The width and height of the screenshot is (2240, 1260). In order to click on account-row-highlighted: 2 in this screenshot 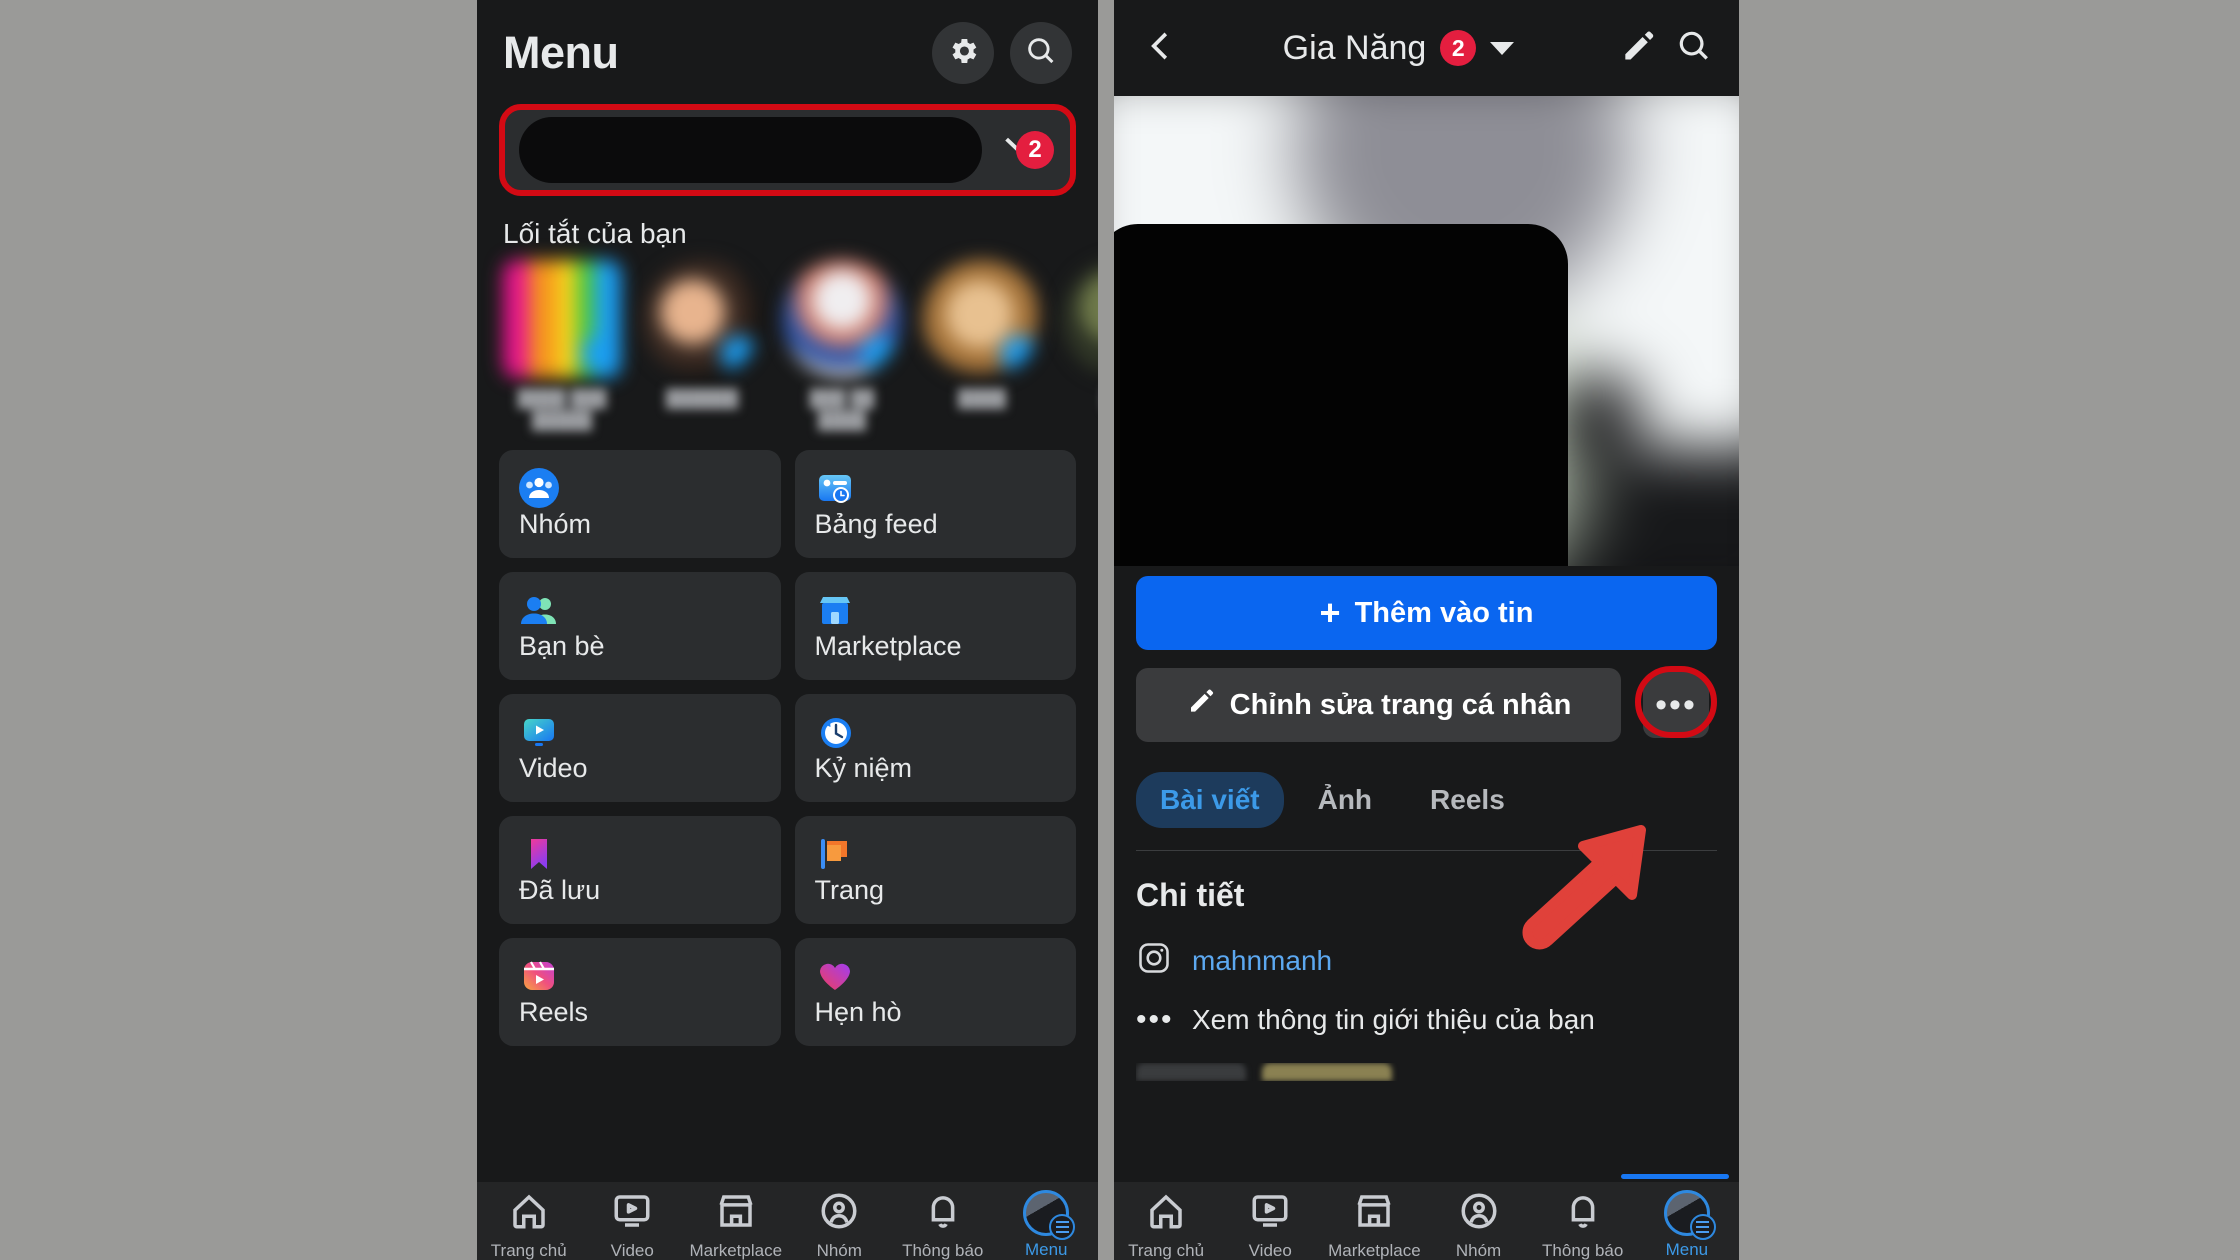, I will do `click(787, 150)`.